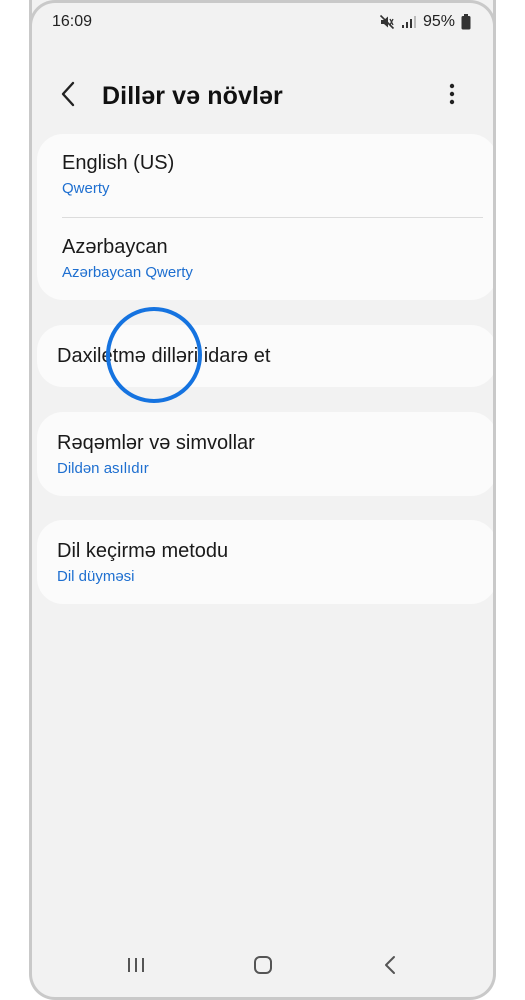  What do you see at coordinates (466, 22) in the screenshot?
I see `battery-icon` at bounding box center [466, 22].